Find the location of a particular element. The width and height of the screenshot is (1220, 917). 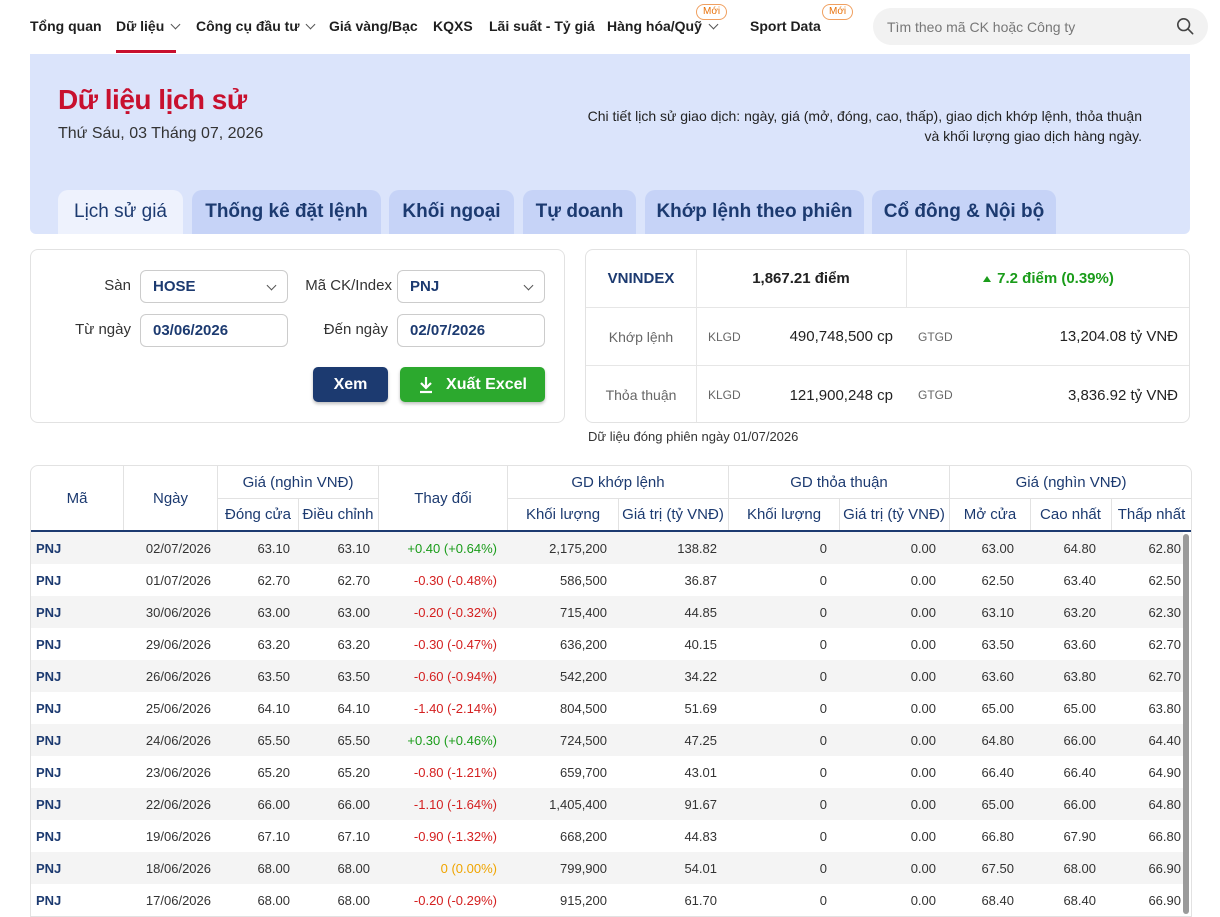

header-tt-gt: Giá trị (tỷ VNĐ) is located at coordinates (894, 514).